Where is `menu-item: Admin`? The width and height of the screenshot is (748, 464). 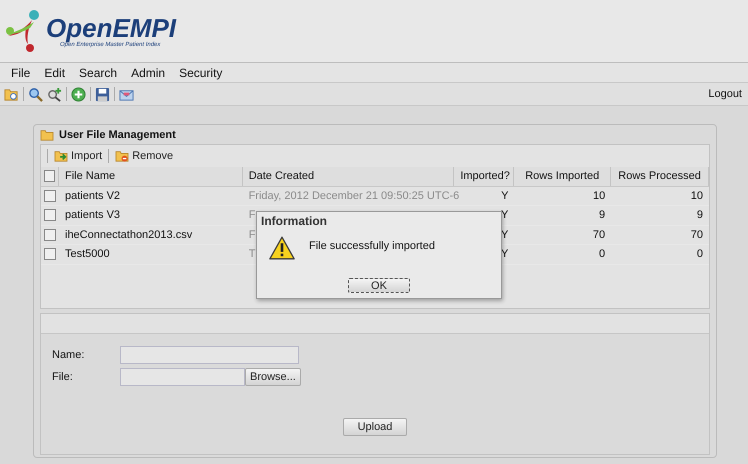
menu-item: Admin is located at coordinates (148, 73).